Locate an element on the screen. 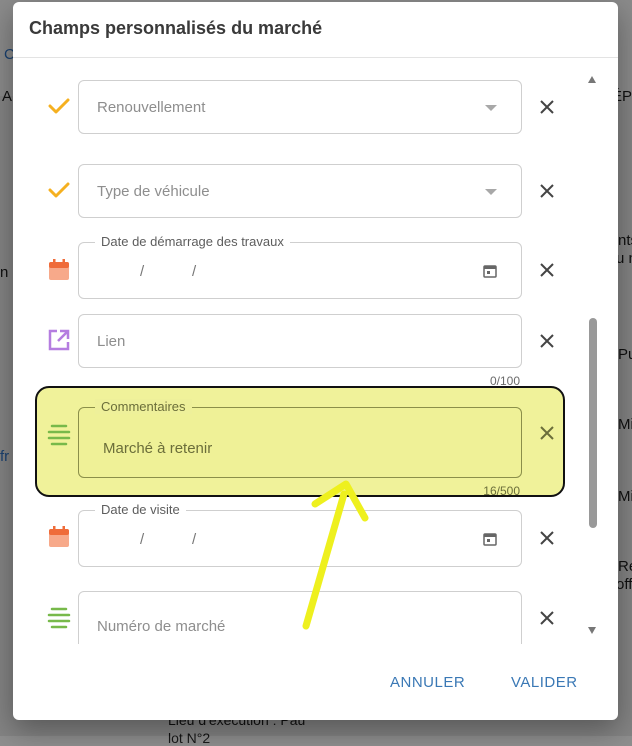 Image resolution: width=632 pixels, height=746 pixels. external-link-icon is located at coordinates (59, 340).